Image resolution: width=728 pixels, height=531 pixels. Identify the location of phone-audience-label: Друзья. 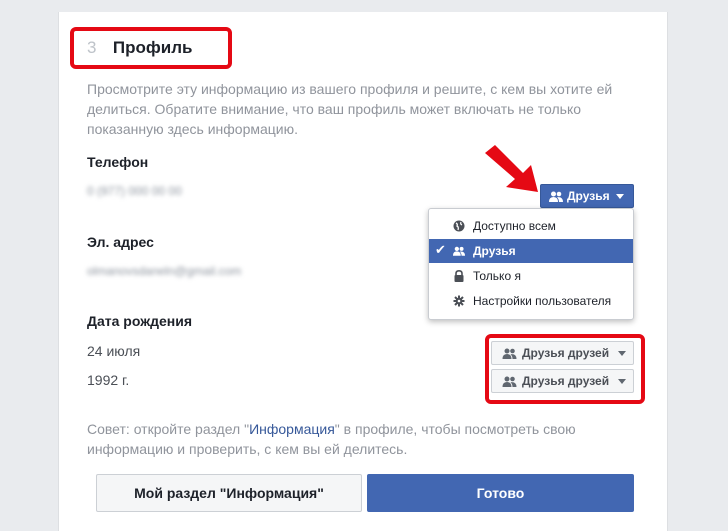
(588, 196).